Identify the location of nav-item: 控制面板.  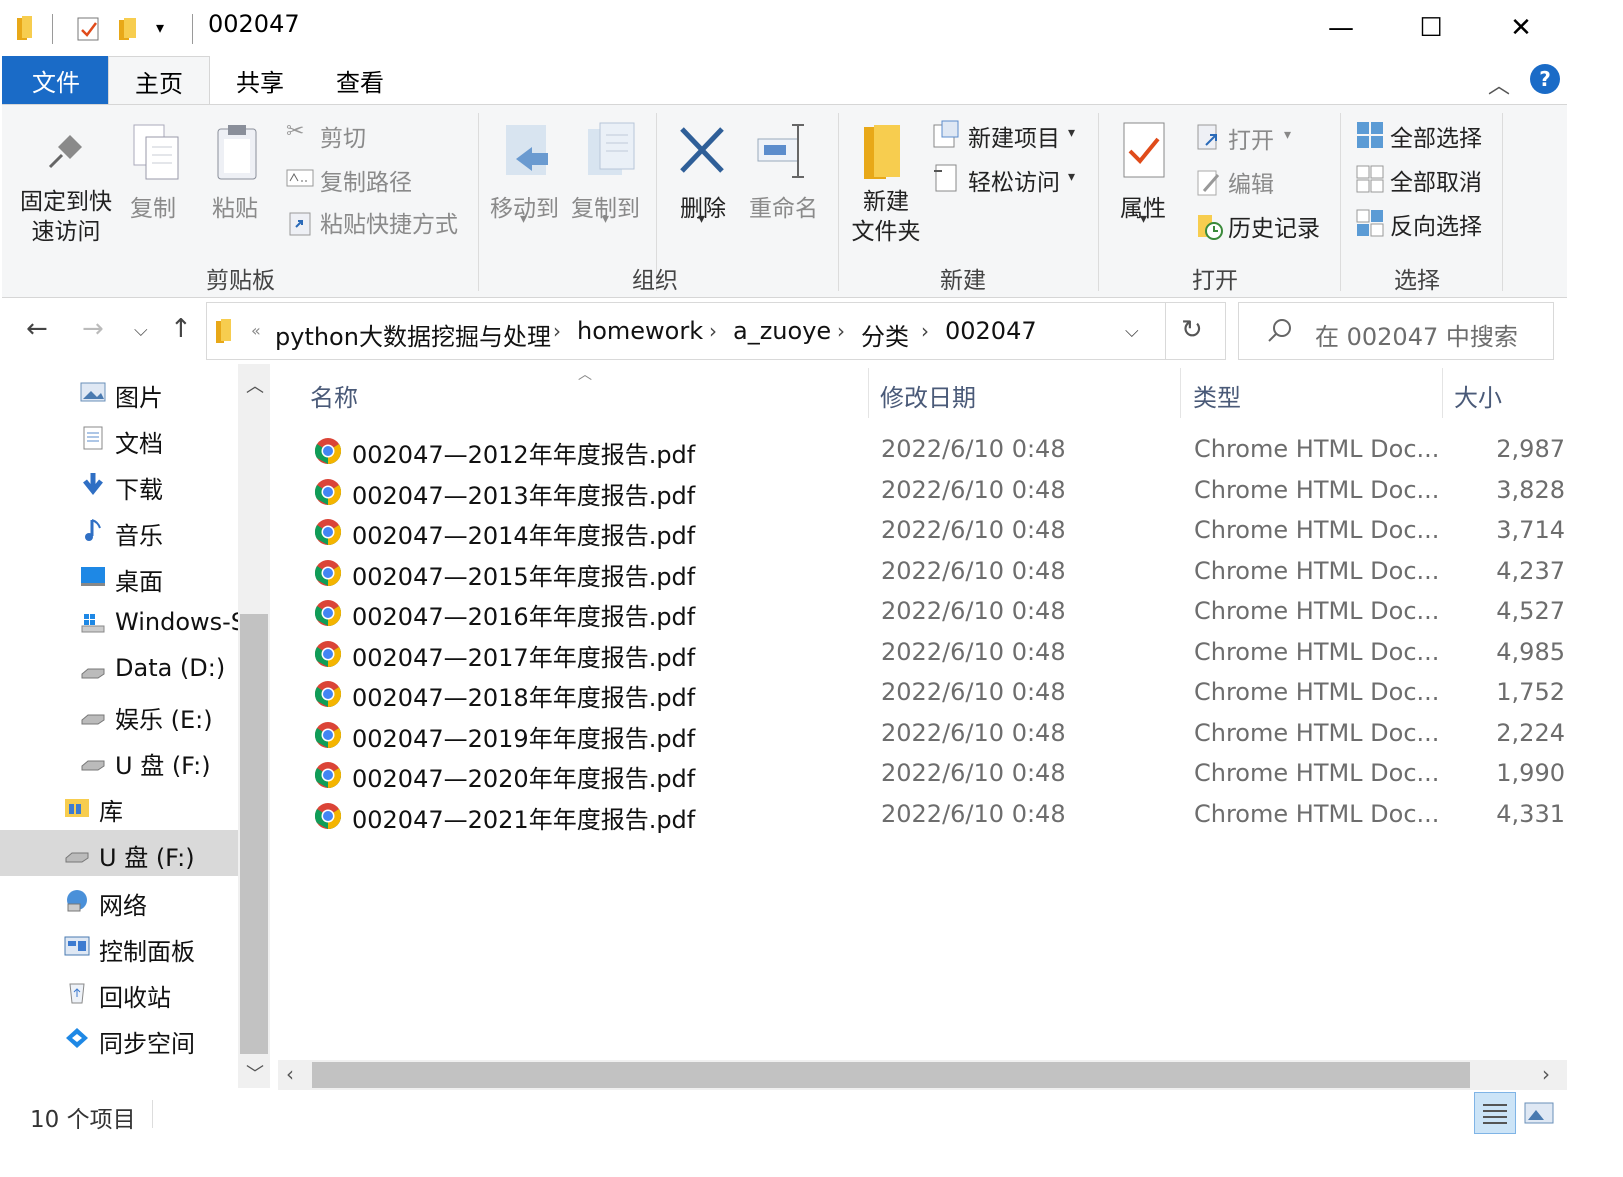
(120, 947).